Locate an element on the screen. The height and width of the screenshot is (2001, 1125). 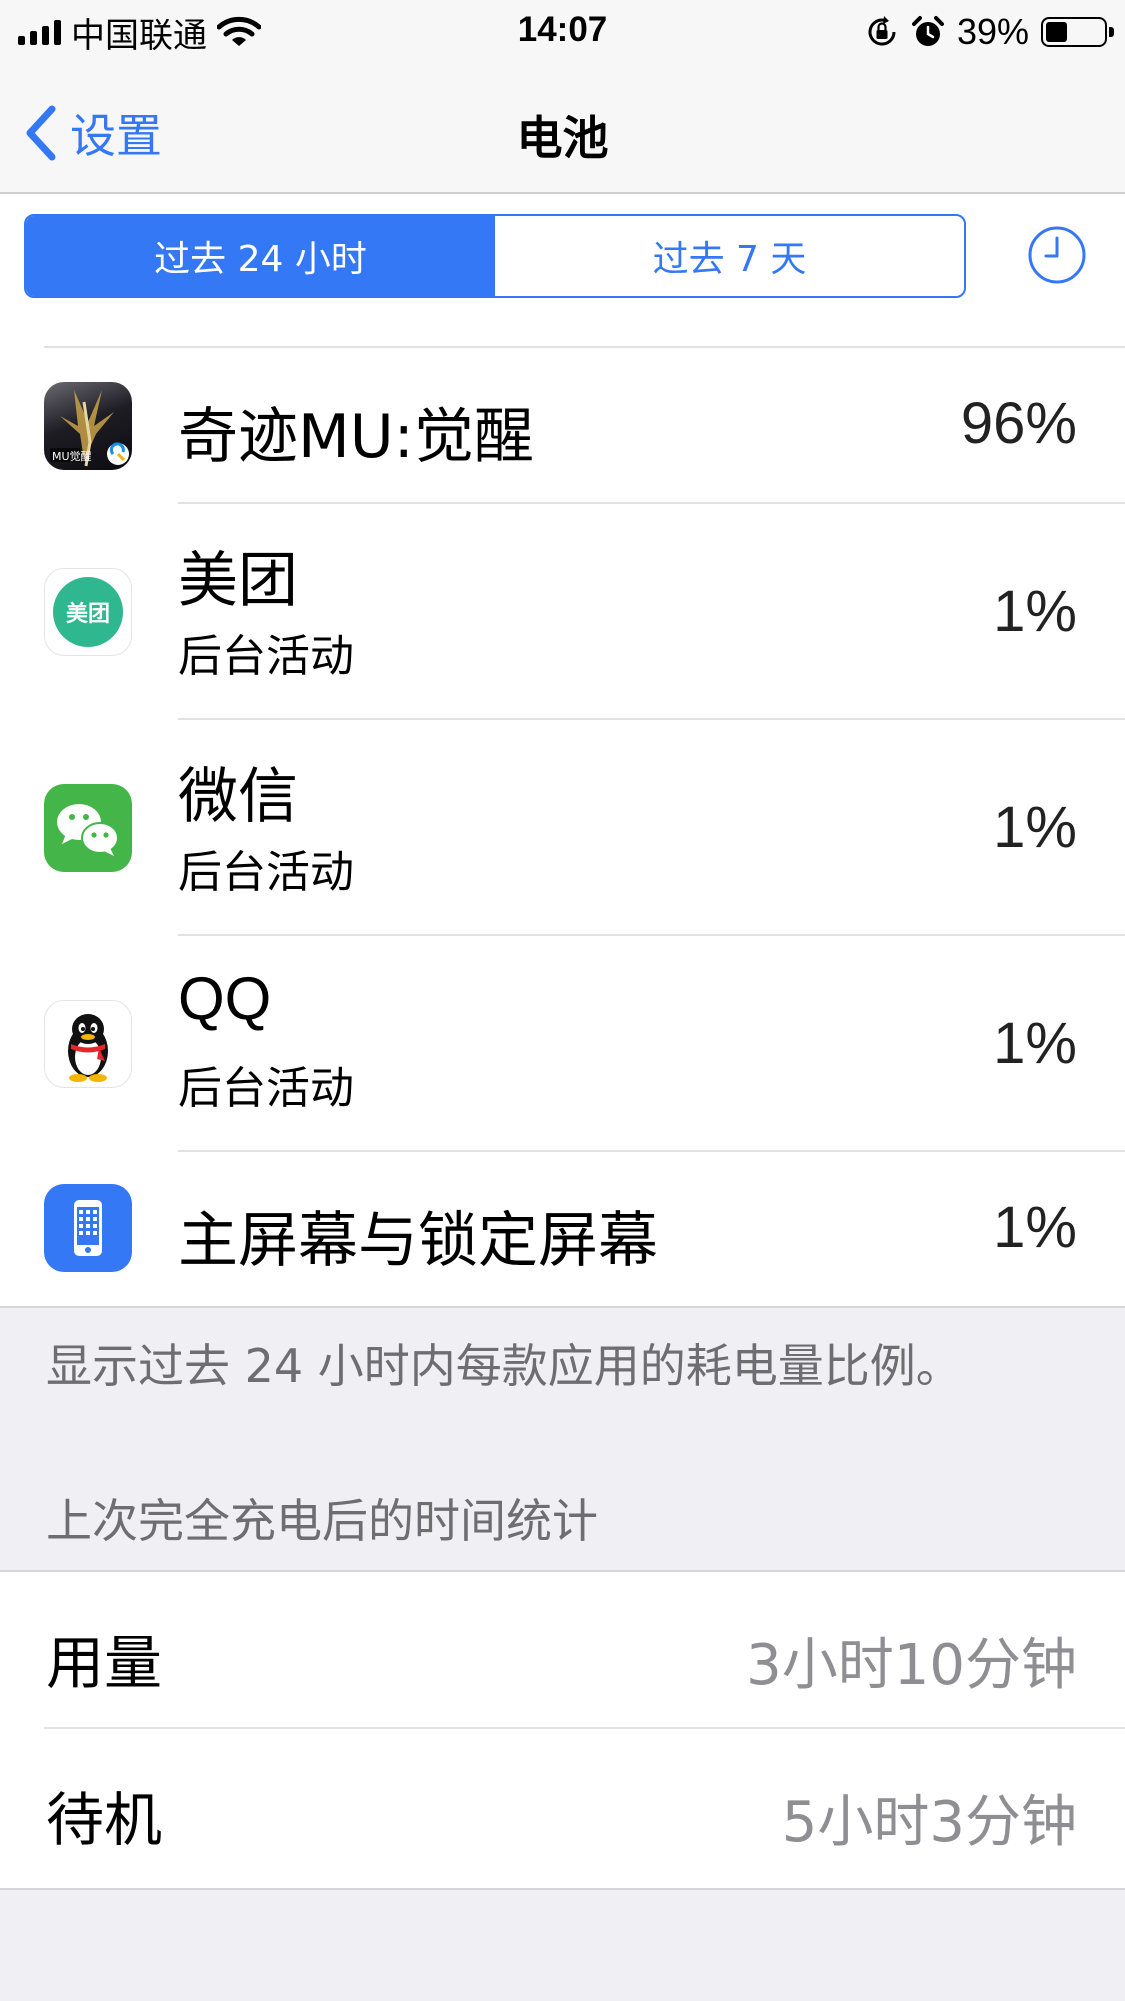
app-row-mu-awakening: MU觉醒 奇迹MU:觉醒 96% is located at coordinates (562, 426).